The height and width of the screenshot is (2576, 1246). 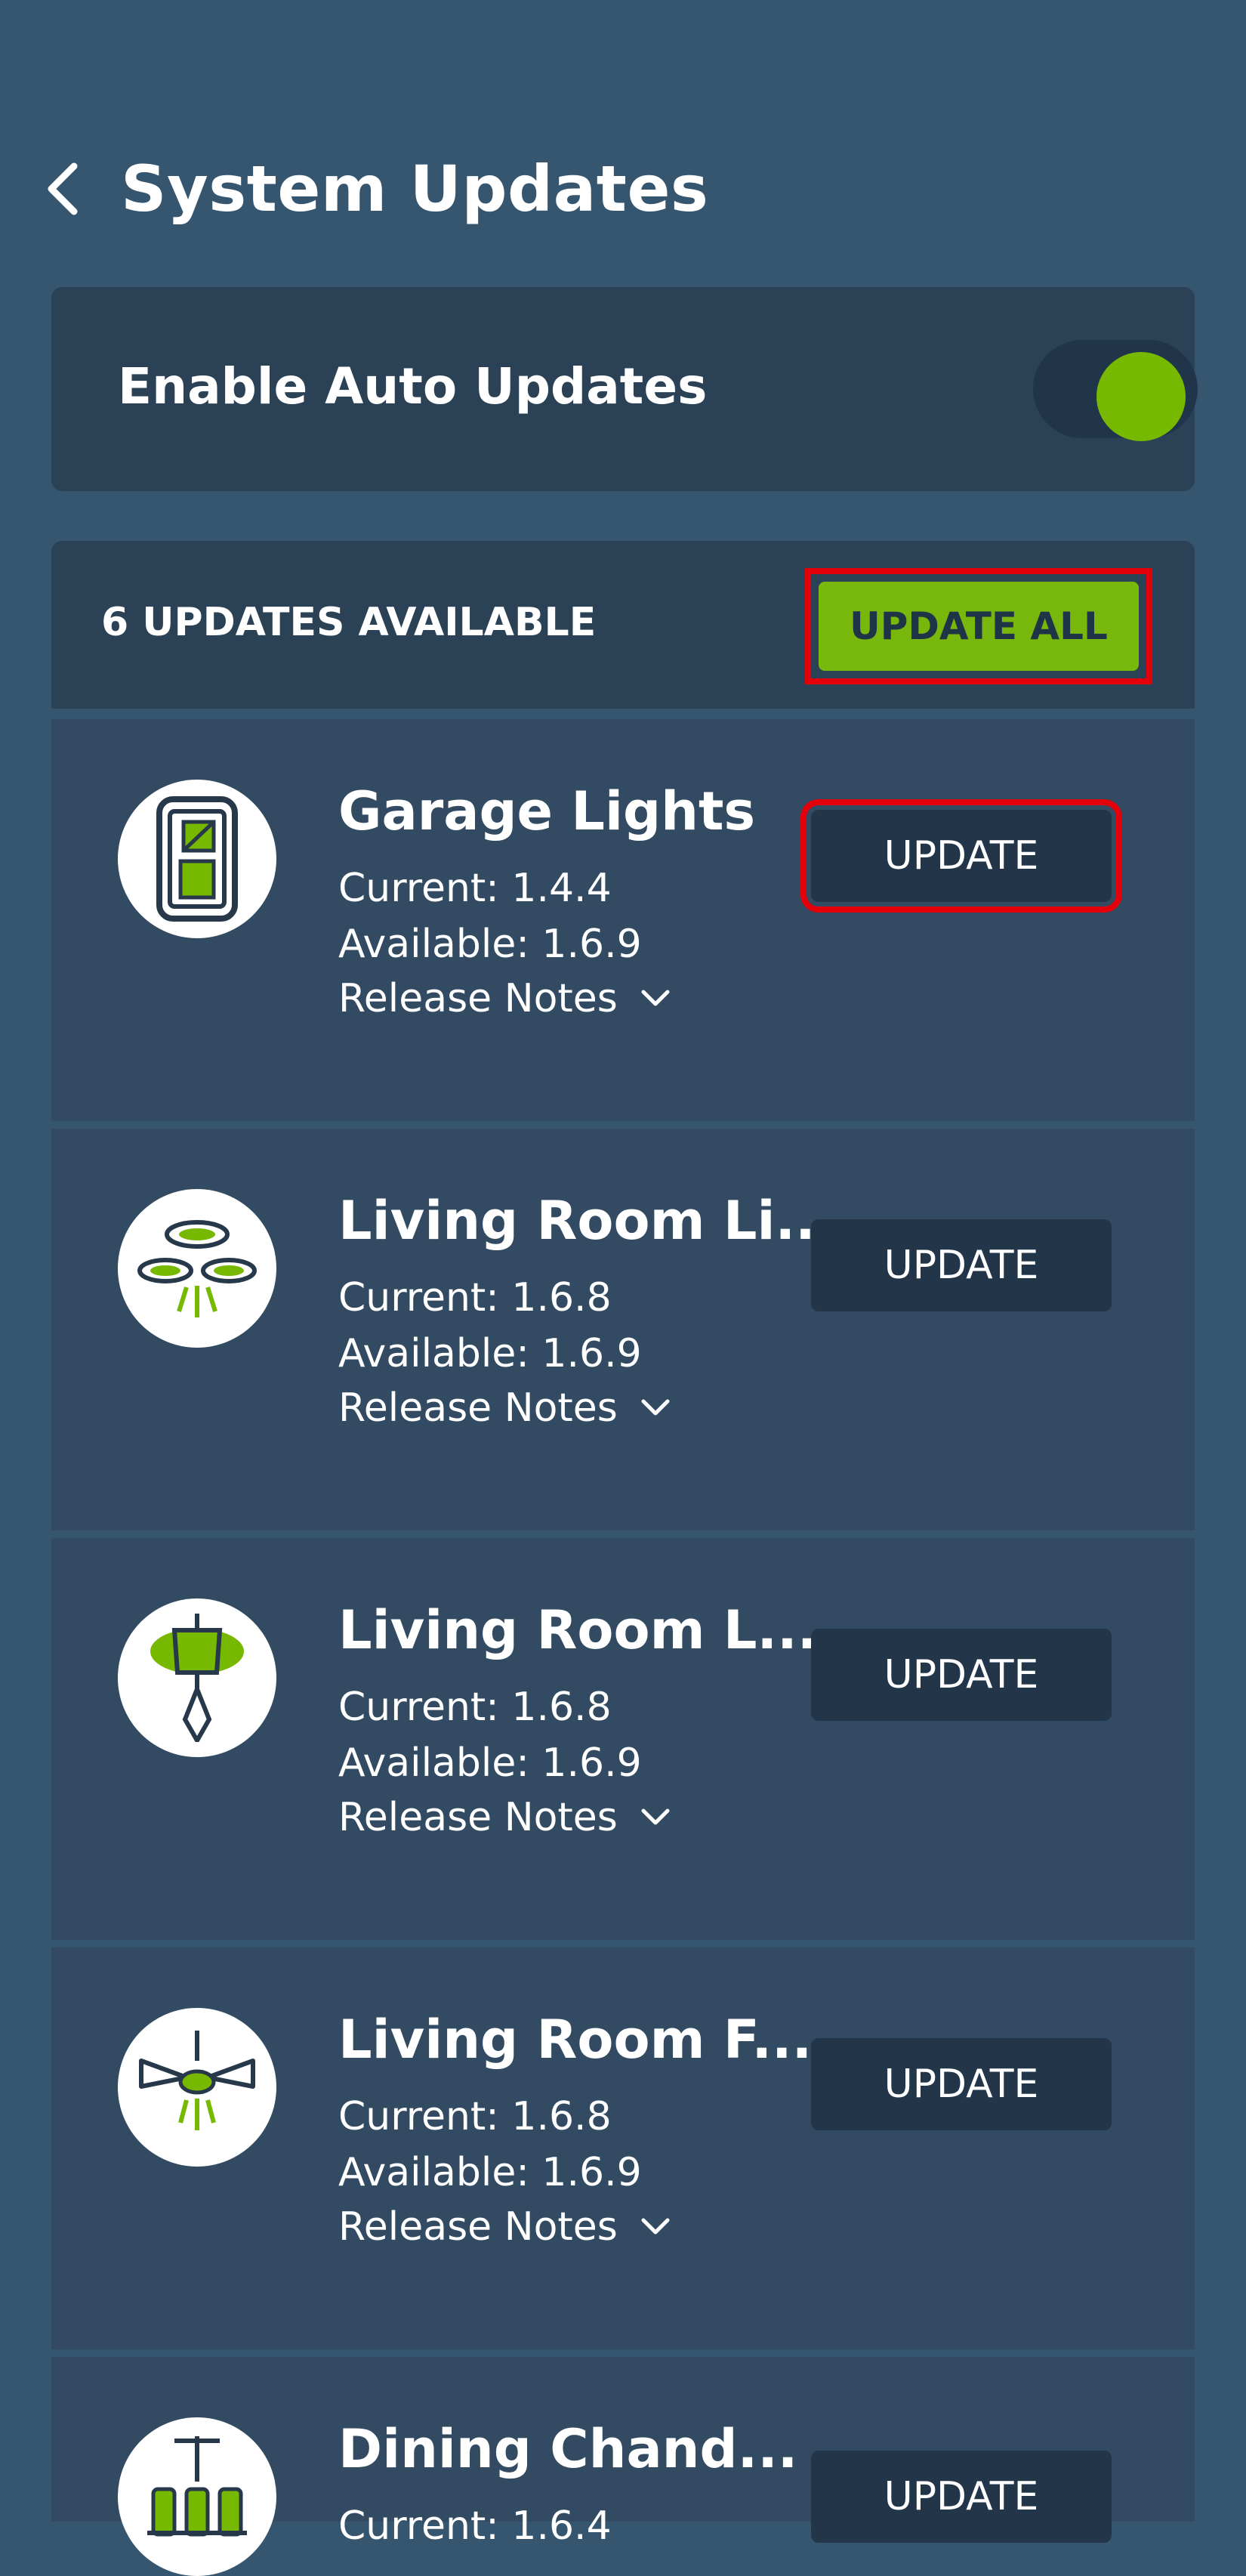 What do you see at coordinates (475, 2526) in the screenshot?
I see `current-version: Current: 1.6.4` at bounding box center [475, 2526].